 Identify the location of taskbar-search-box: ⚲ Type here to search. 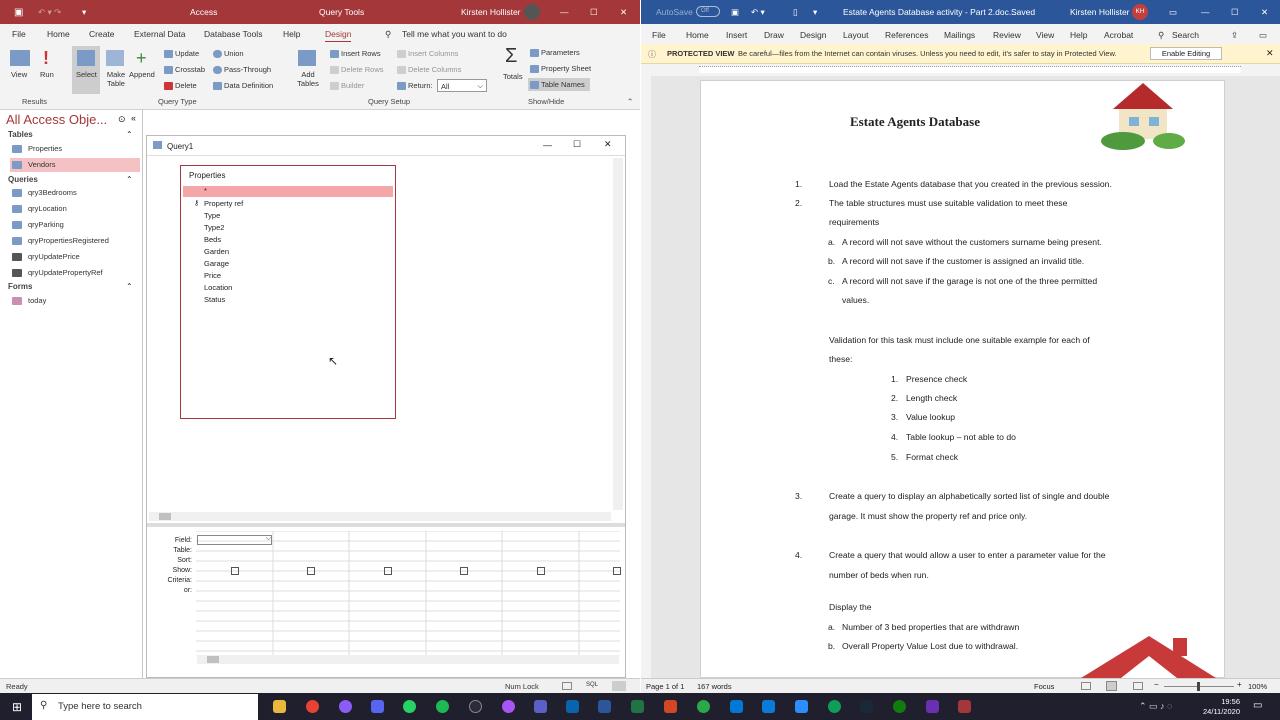
(145, 707).